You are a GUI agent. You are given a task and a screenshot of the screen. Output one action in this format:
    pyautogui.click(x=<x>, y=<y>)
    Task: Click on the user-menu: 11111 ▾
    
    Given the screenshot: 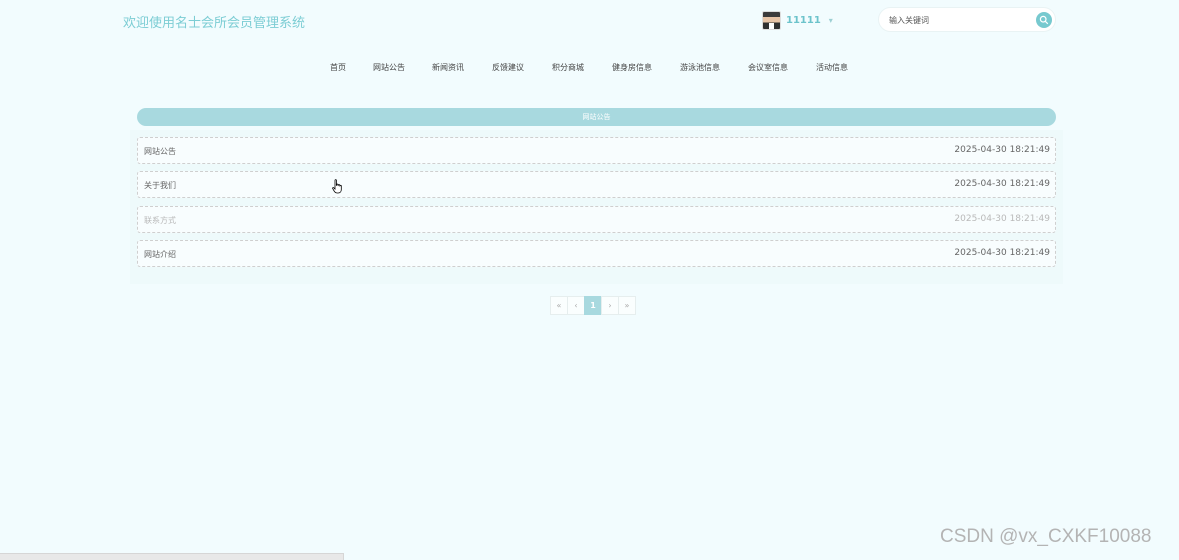 What is the action you would take?
    pyautogui.click(x=797, y=20)
    